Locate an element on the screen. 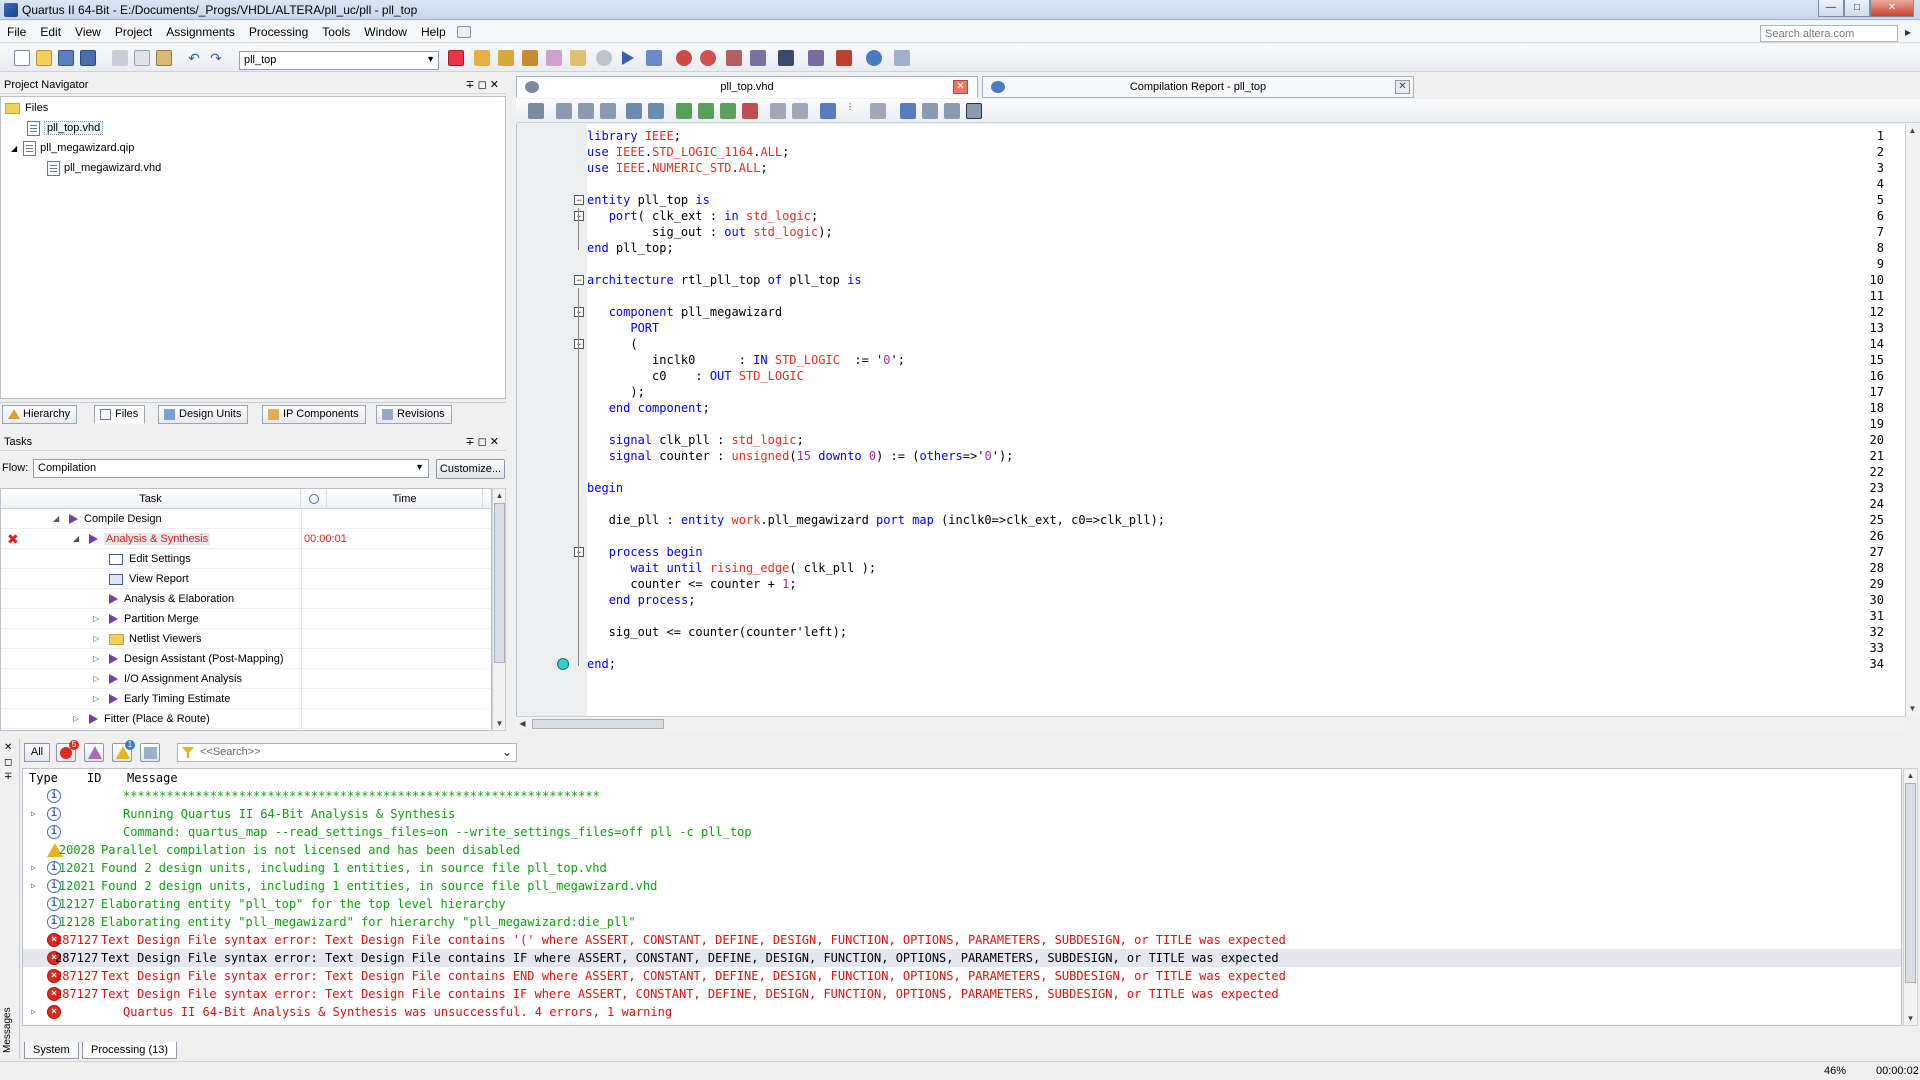 The width and height of the screenshot is (1920, 1080). editor-horizontal-scrollbar: ◀ is located at coordinates (1210, 723).